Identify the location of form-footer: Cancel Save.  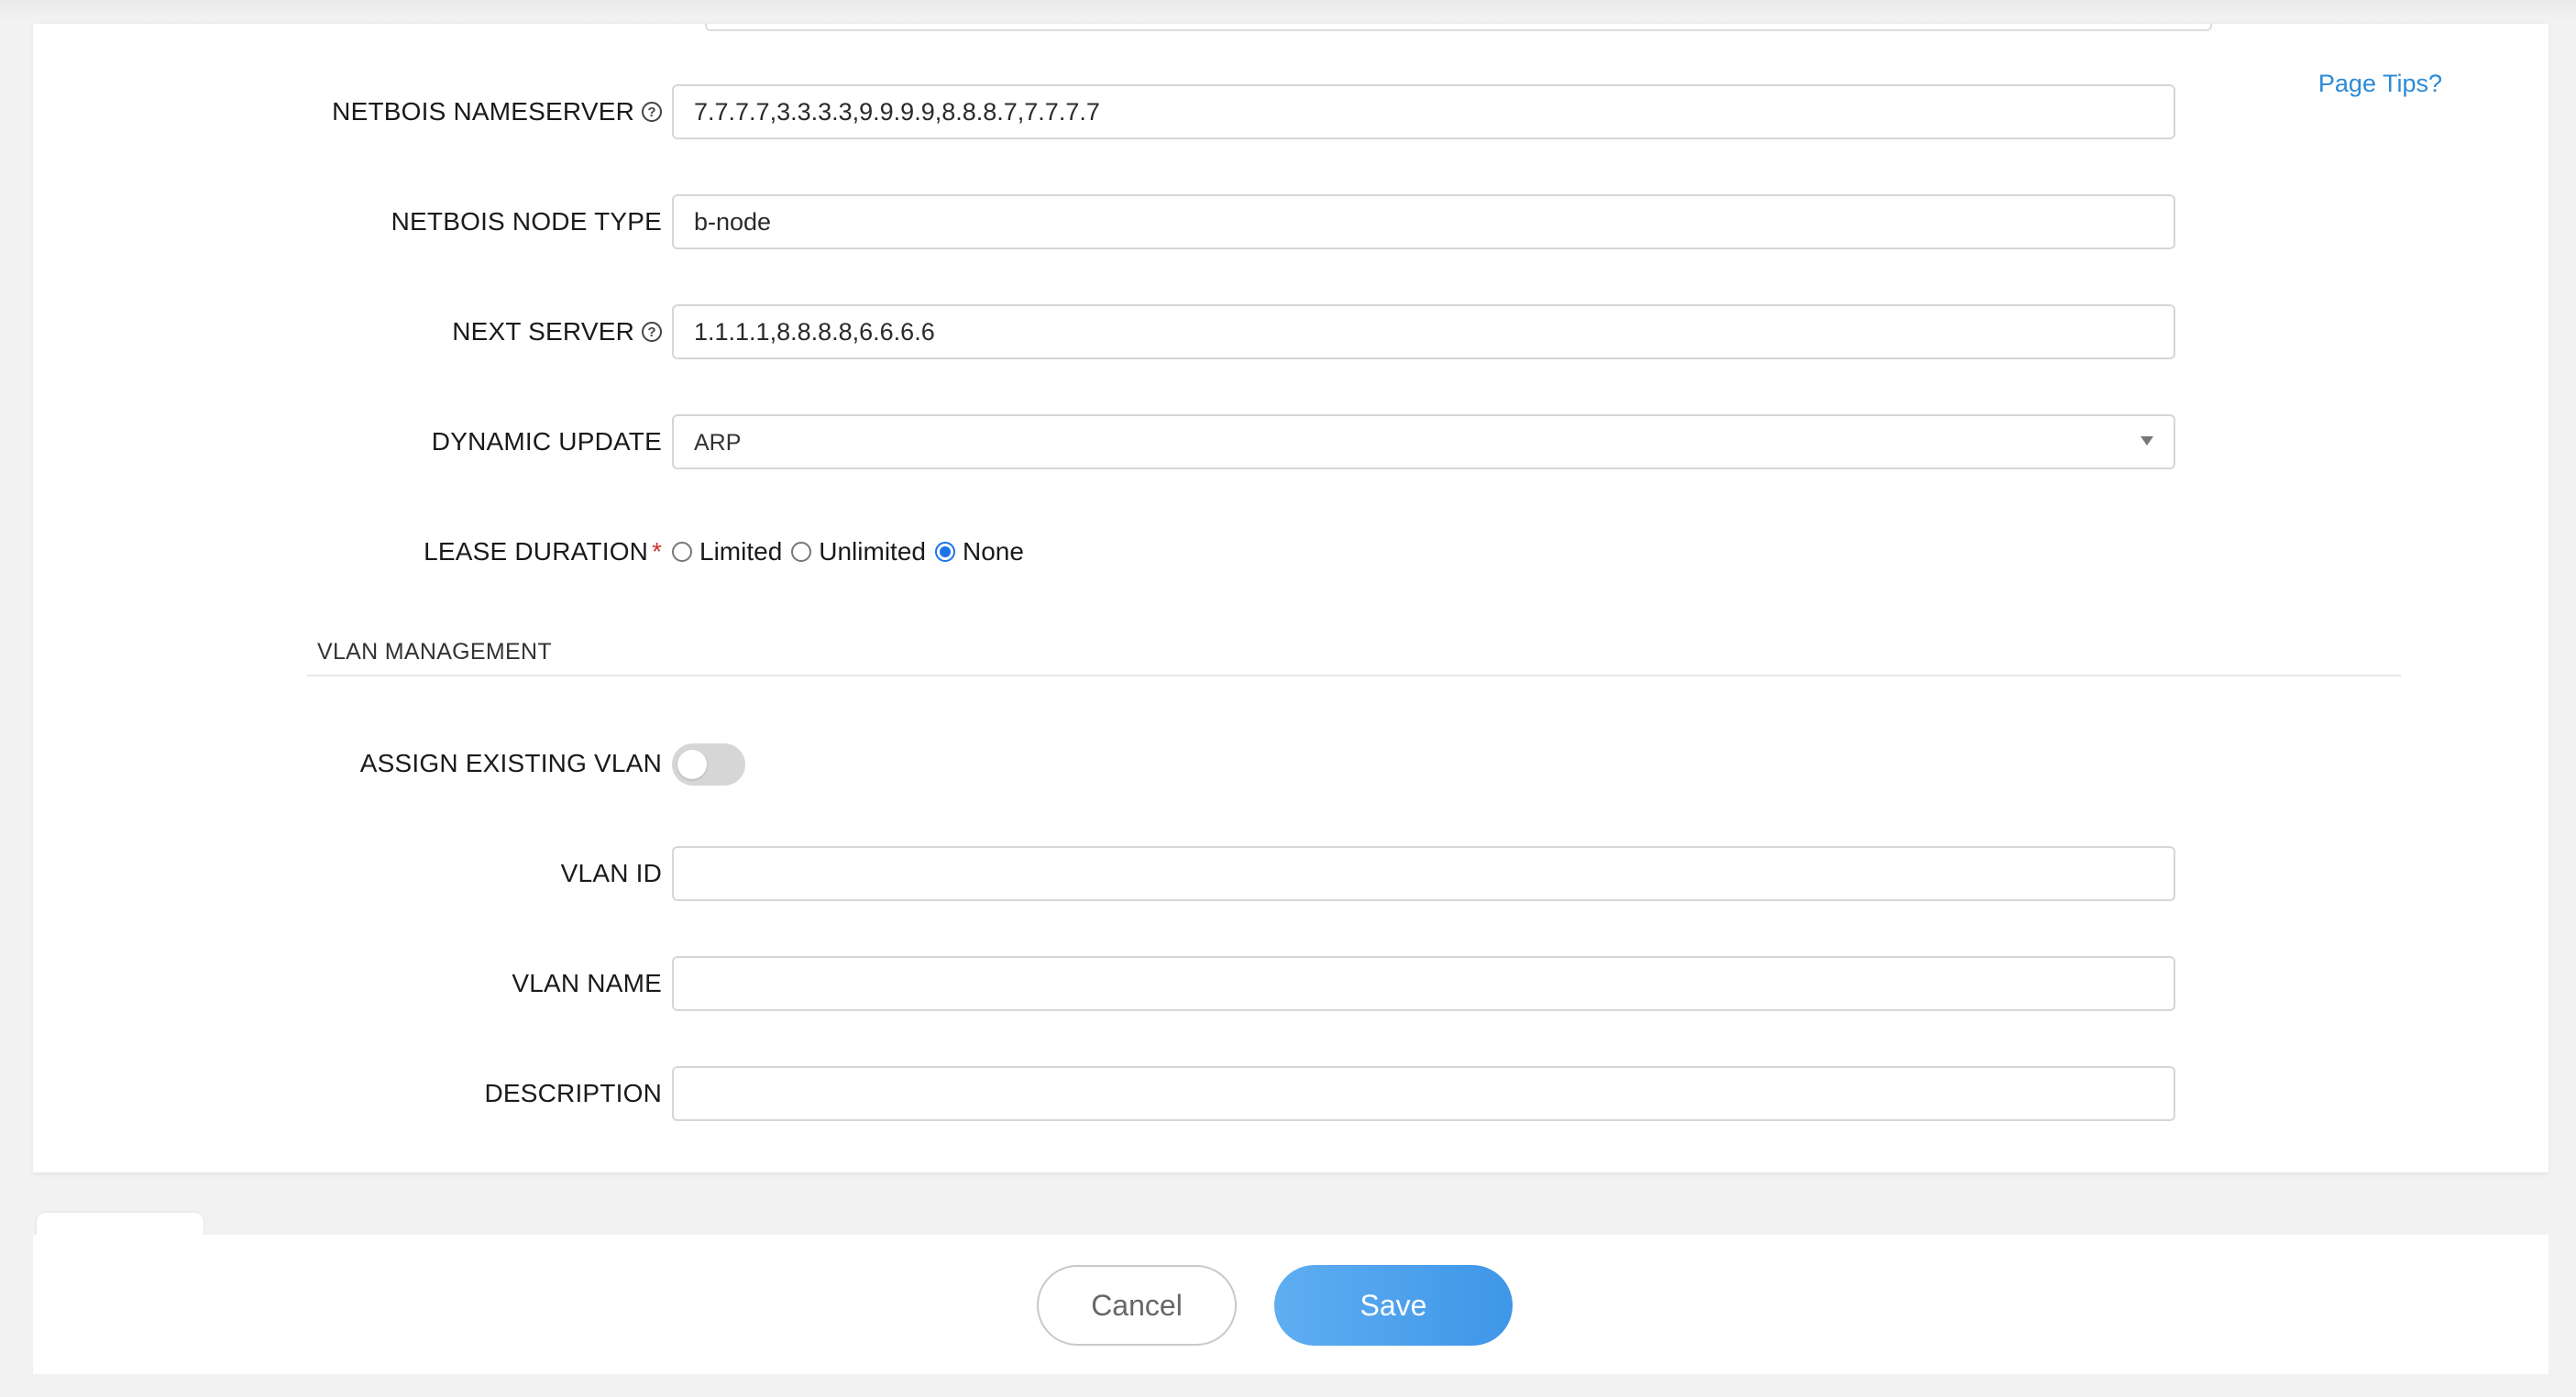
(1290, 1304).